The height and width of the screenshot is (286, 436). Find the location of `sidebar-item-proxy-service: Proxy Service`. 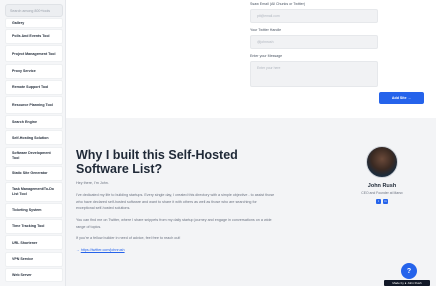

sidebar-item-proxy-service: Proxy Service is located at coordinates (34, 71).